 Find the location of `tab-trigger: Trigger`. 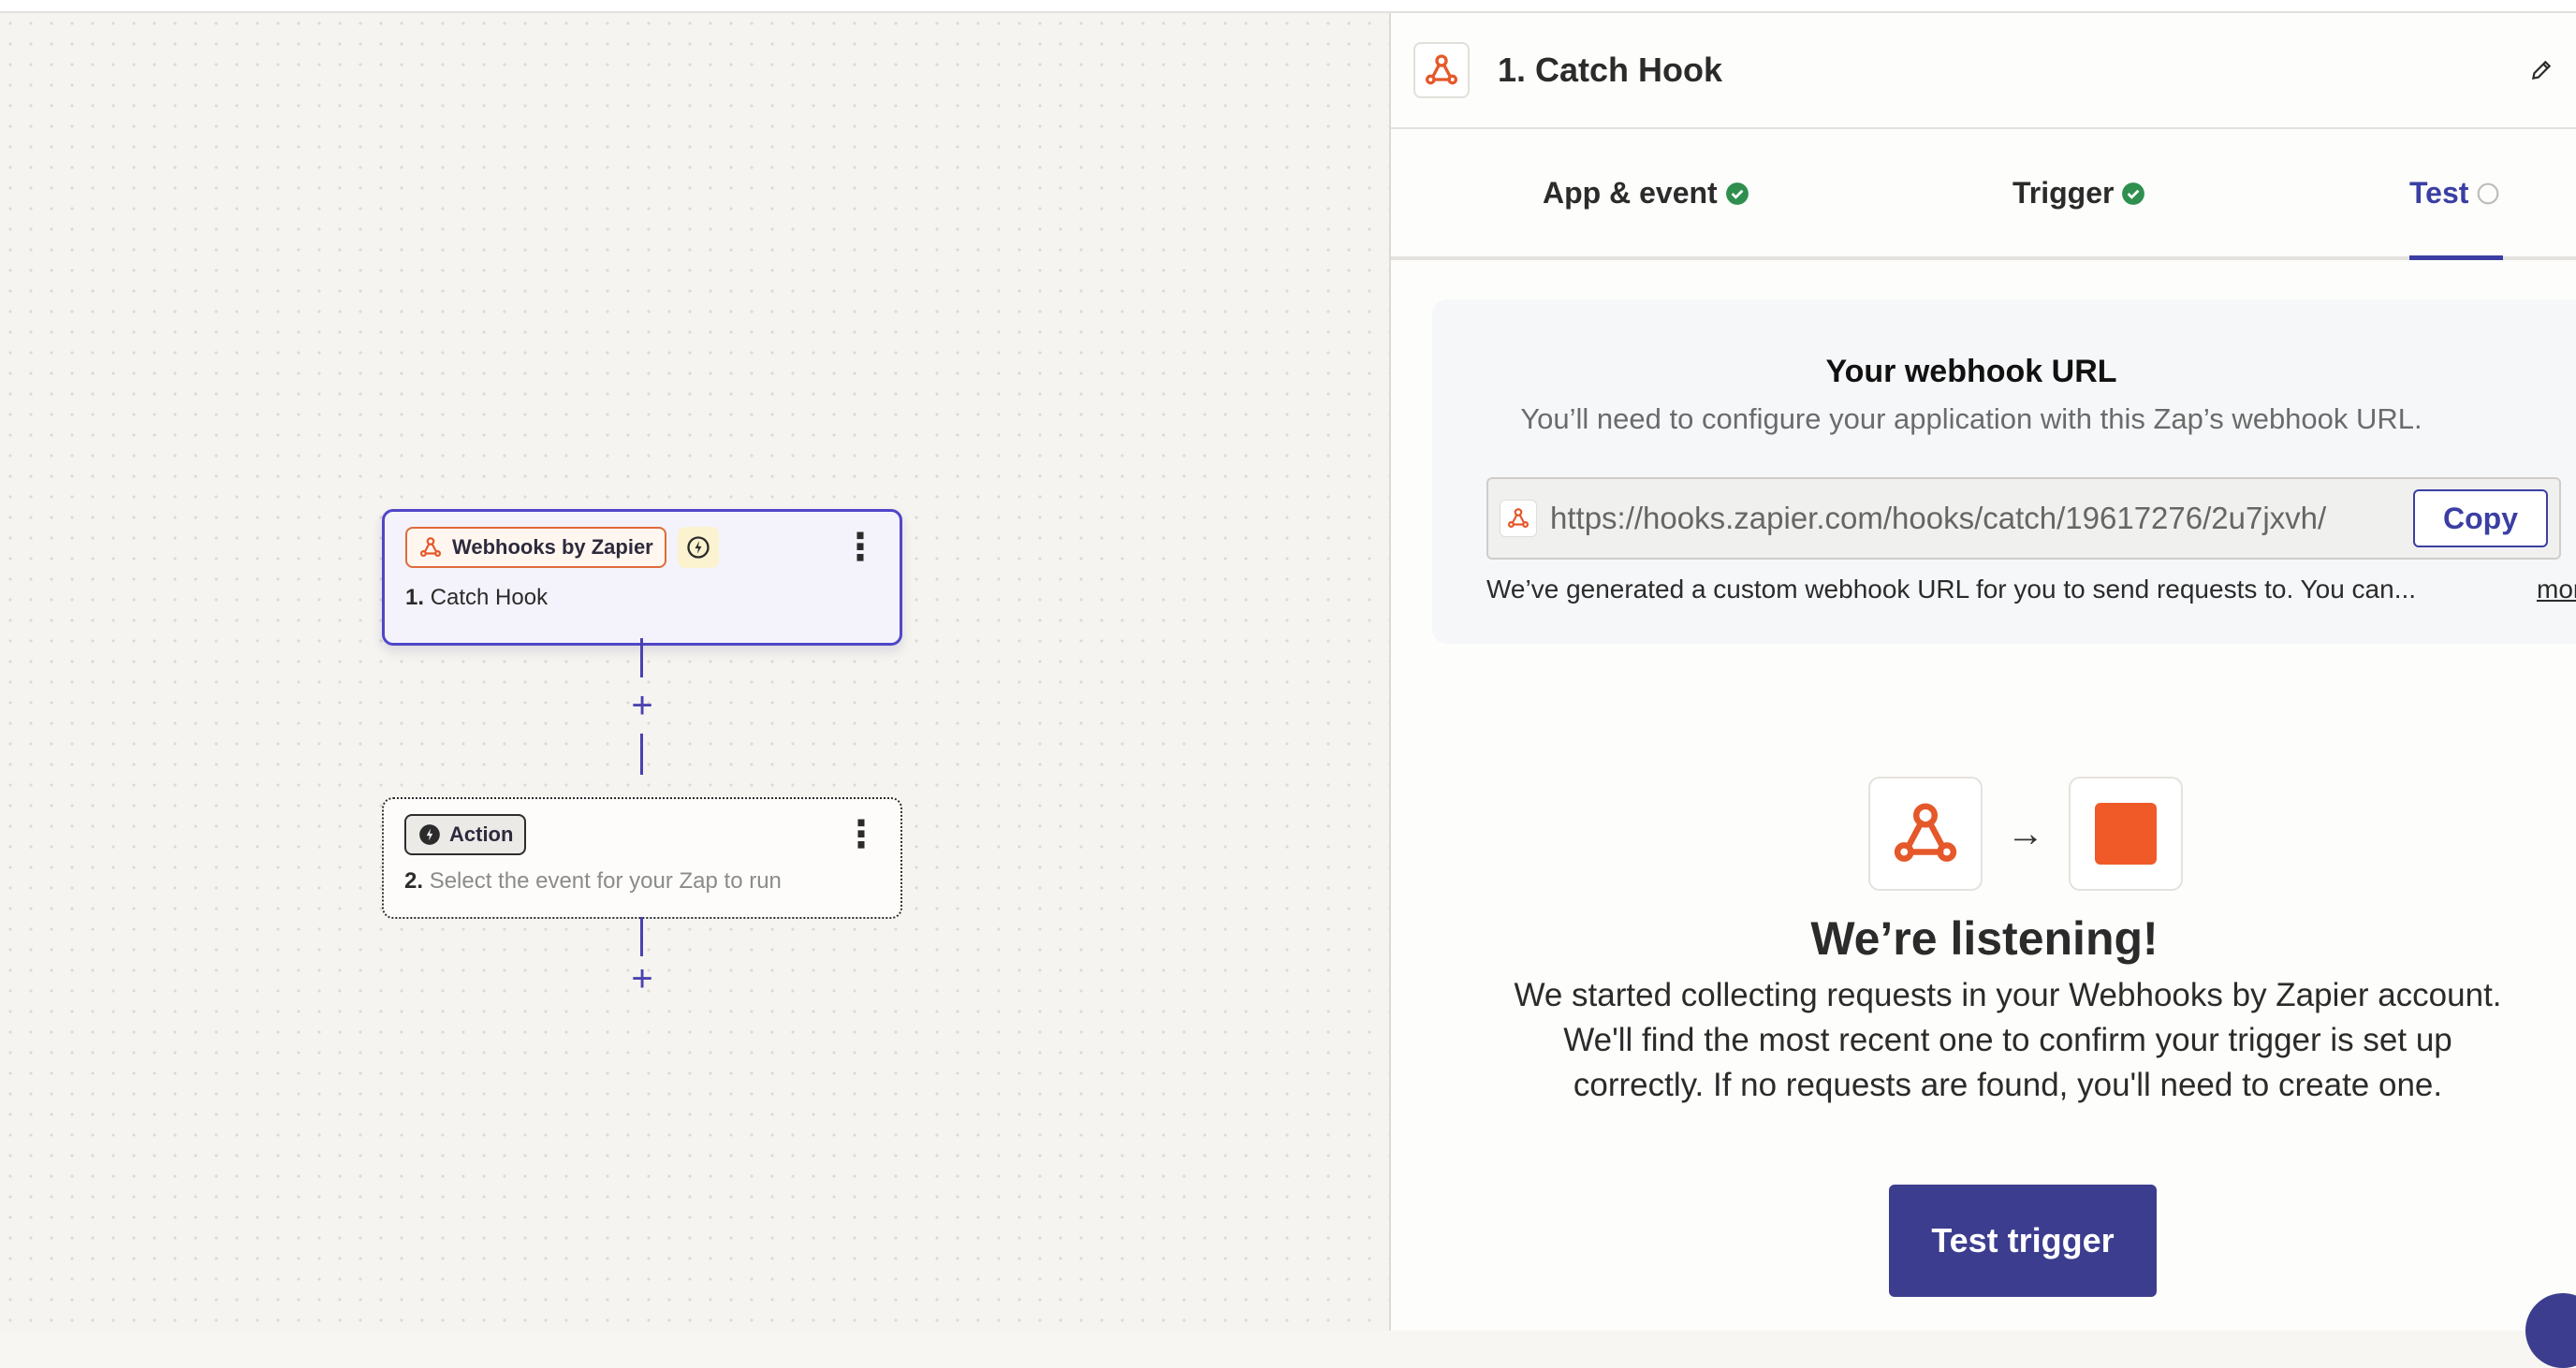

tab-trigger: Trigger is located at coordinates (2078, 193).